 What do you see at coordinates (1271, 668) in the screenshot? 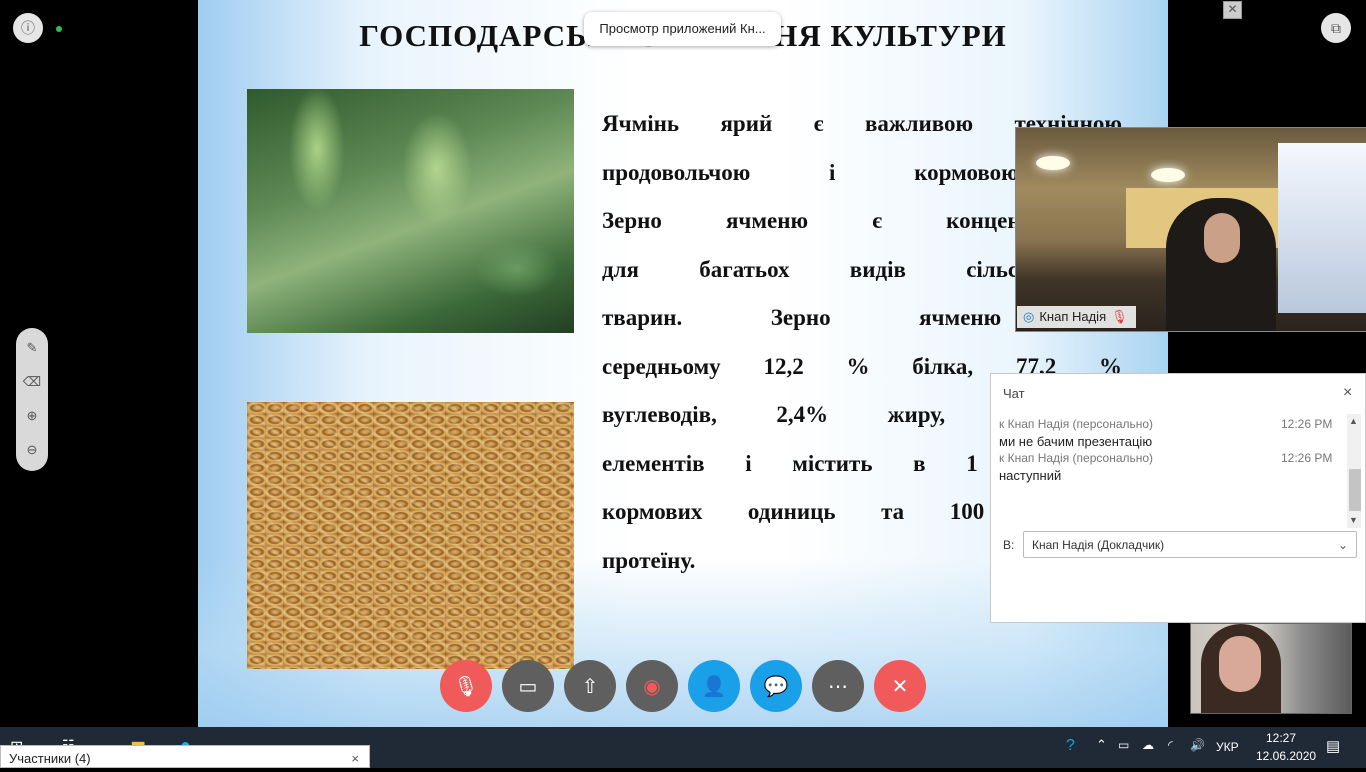
I see `self-video-preview` at bounding box center [1271, 668].